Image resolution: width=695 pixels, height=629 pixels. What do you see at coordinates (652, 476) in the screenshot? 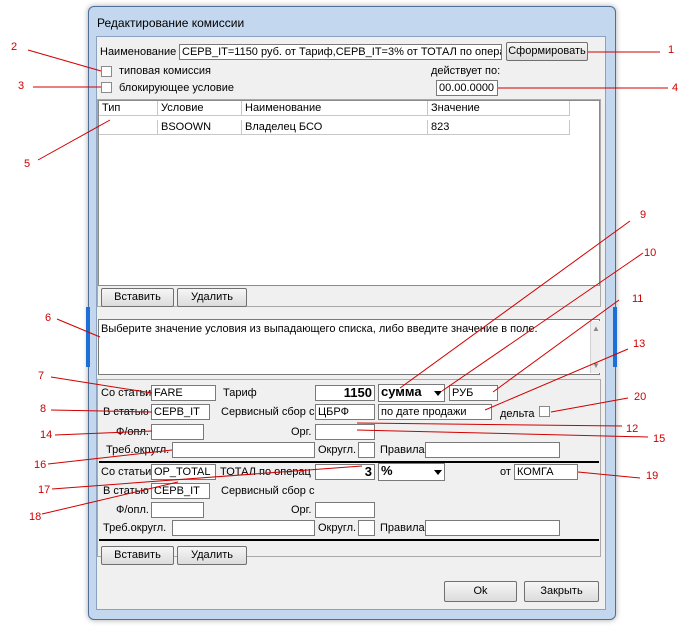
I see `annotation-19: 19` at bounding box center [652, 476].